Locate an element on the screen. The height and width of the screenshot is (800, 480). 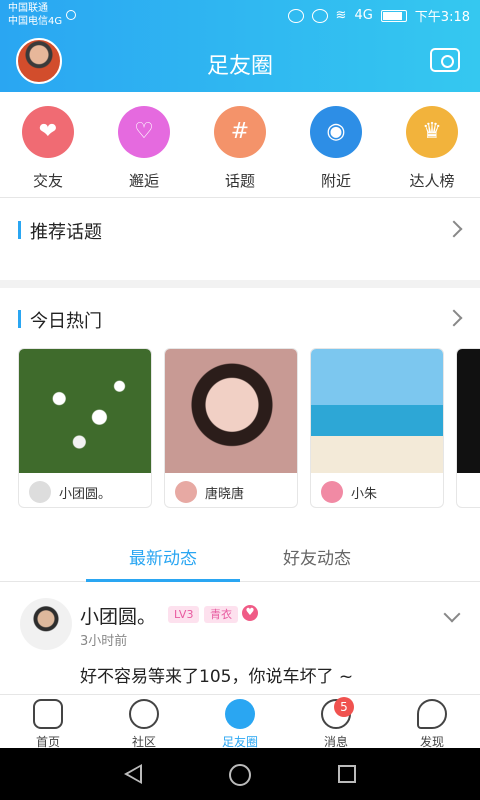
nav-messages: 5 消息 is located at coordinates (336, 723).